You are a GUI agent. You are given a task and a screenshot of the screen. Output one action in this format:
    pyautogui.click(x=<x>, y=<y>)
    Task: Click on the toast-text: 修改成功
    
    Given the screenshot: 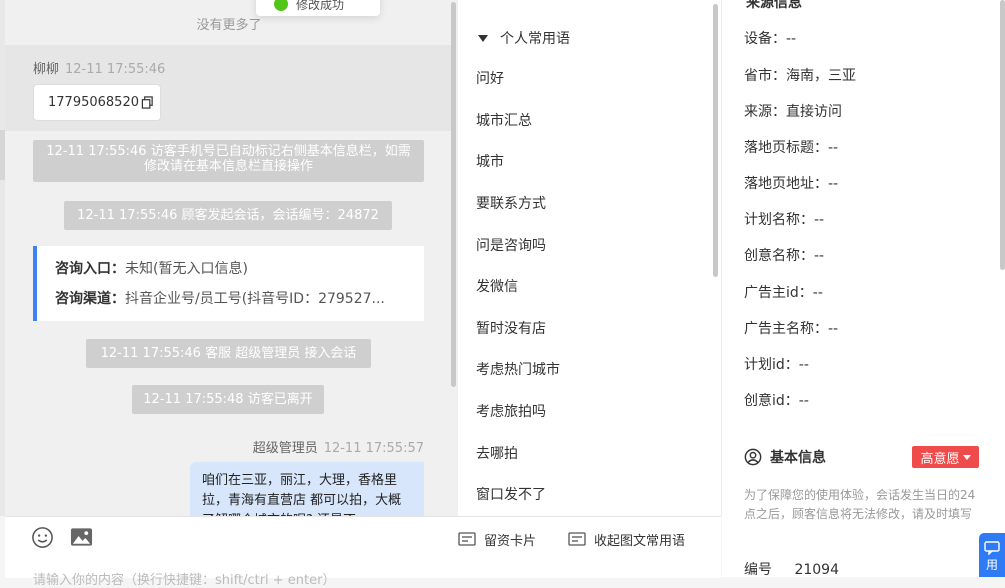 What is the action you would take?
    pyautogui.click(x=320, y=6)
    